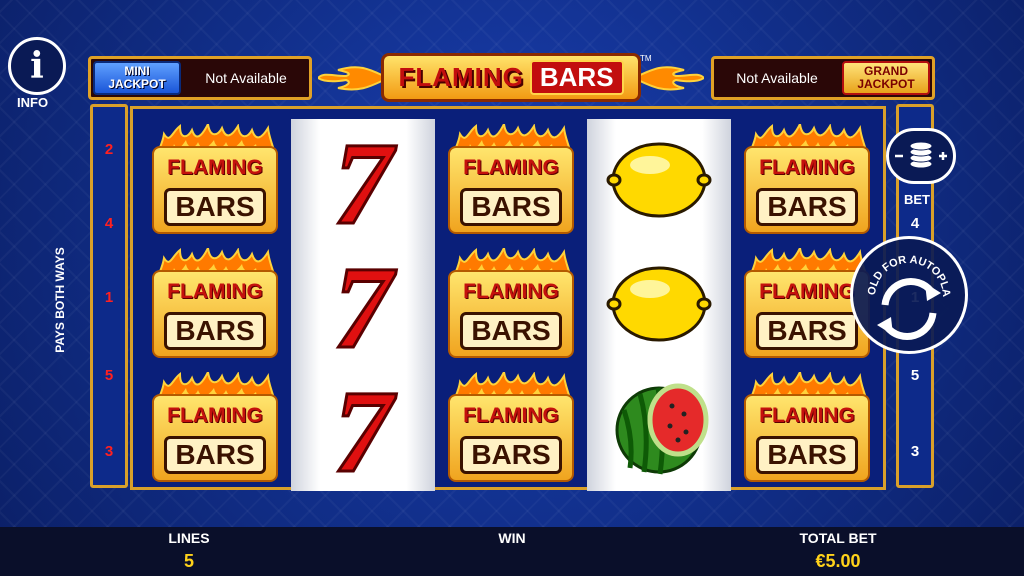 This screenshot has height=576, width=1024. Describe the element at coordinates (512, 538) in the screenshot. I see `win-label: WIN` at that location.